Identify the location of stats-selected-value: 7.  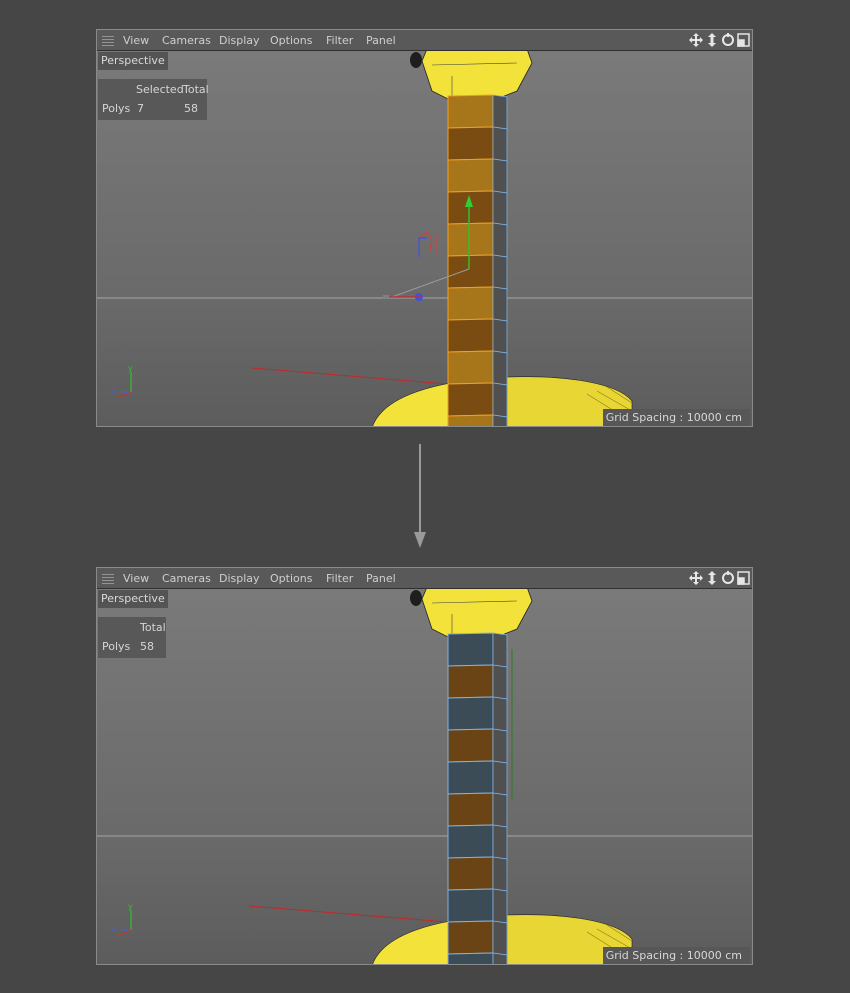
(140, 108).